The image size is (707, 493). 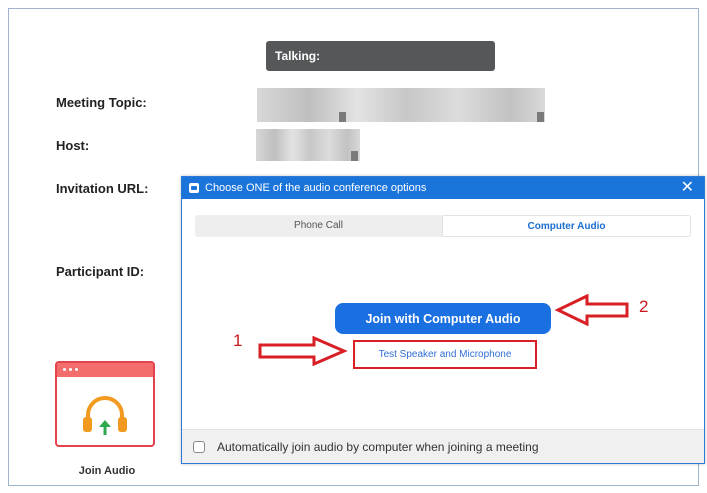 I want to click on auto-join-checkbox, so click(x=199, y=446).